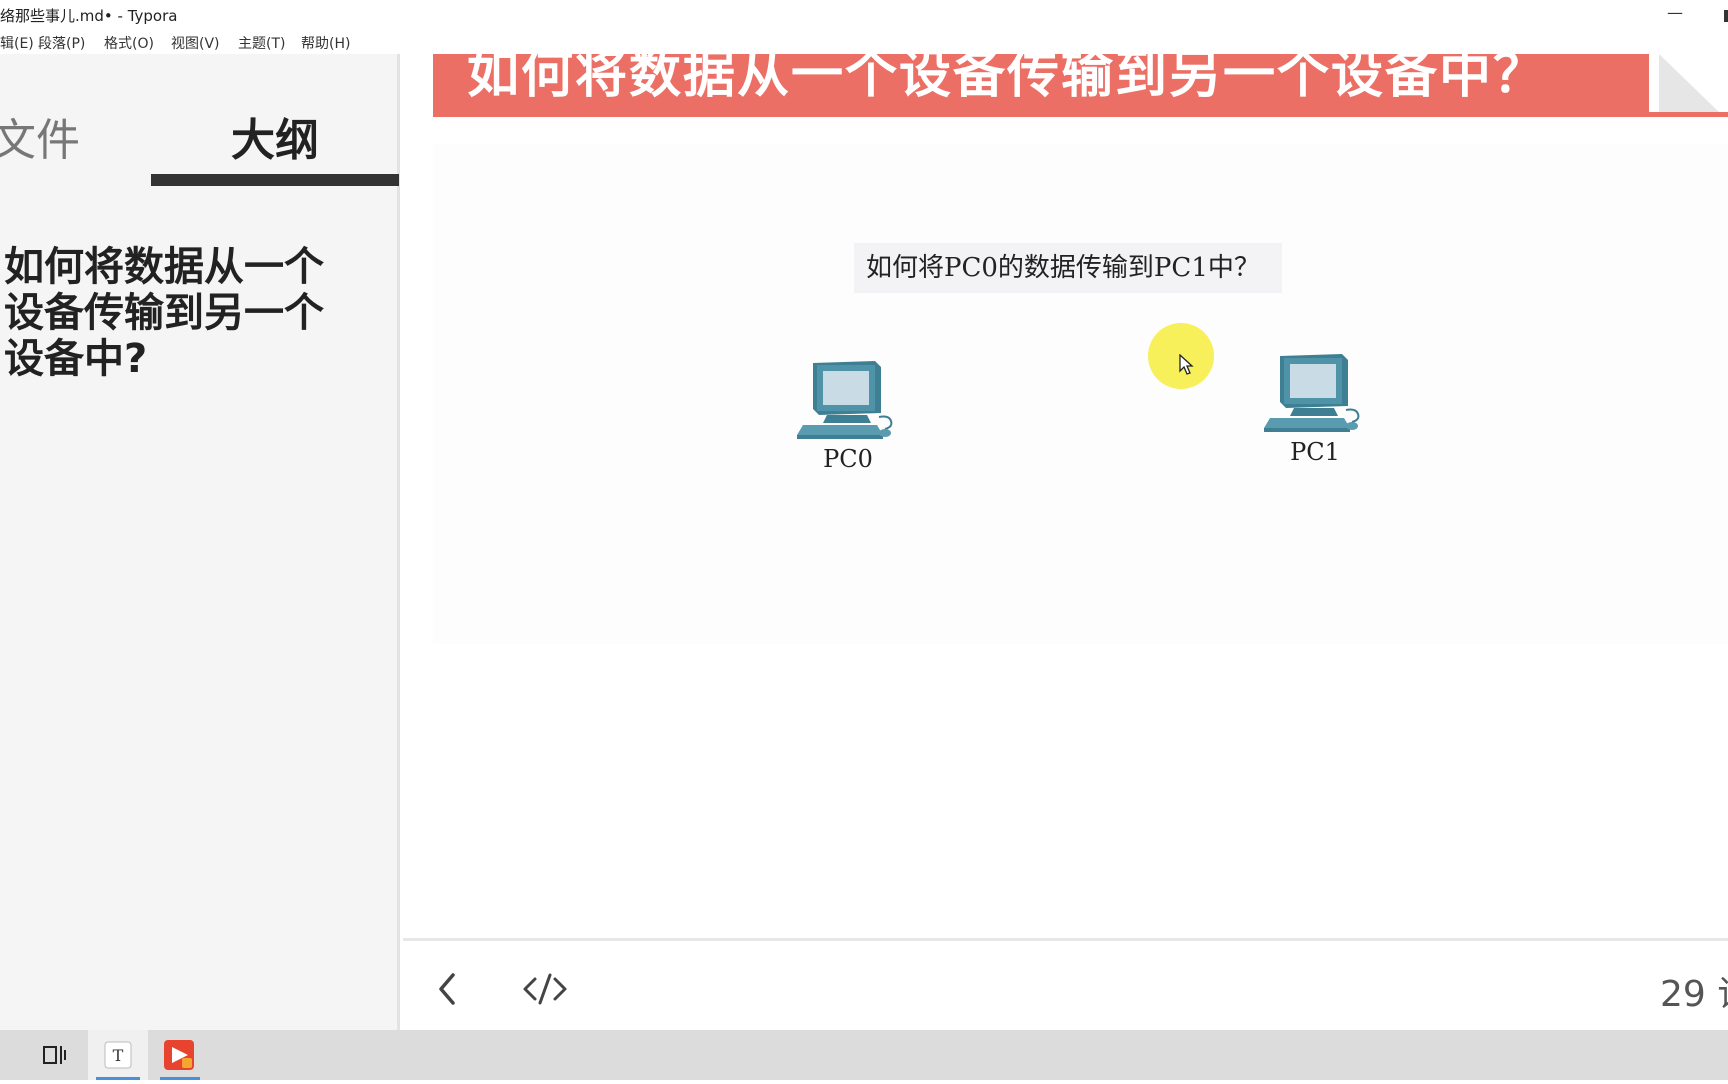 The image size is (1728, 1084). What do you see at coordinates (1689, 83) in the screenshot?
I see `slide-corner-decoration` at bounding box center [1689, 83].